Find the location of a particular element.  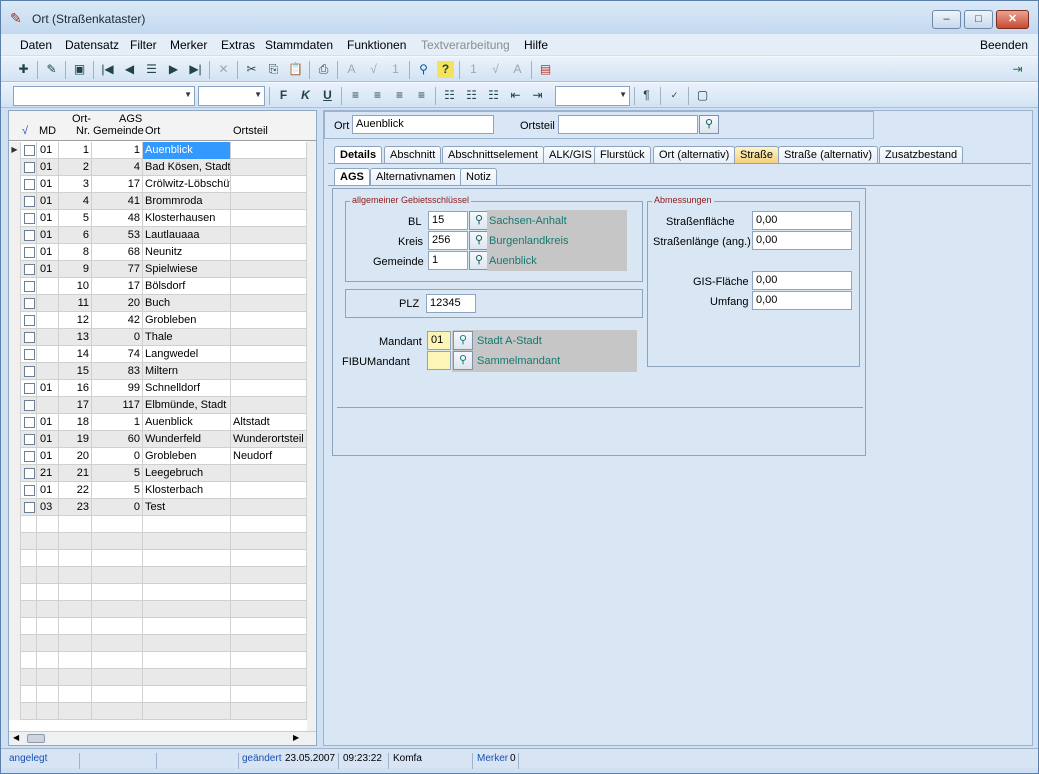

table-row: 01 6 53 Lautlauaaa is located at coordinates (162, 235).